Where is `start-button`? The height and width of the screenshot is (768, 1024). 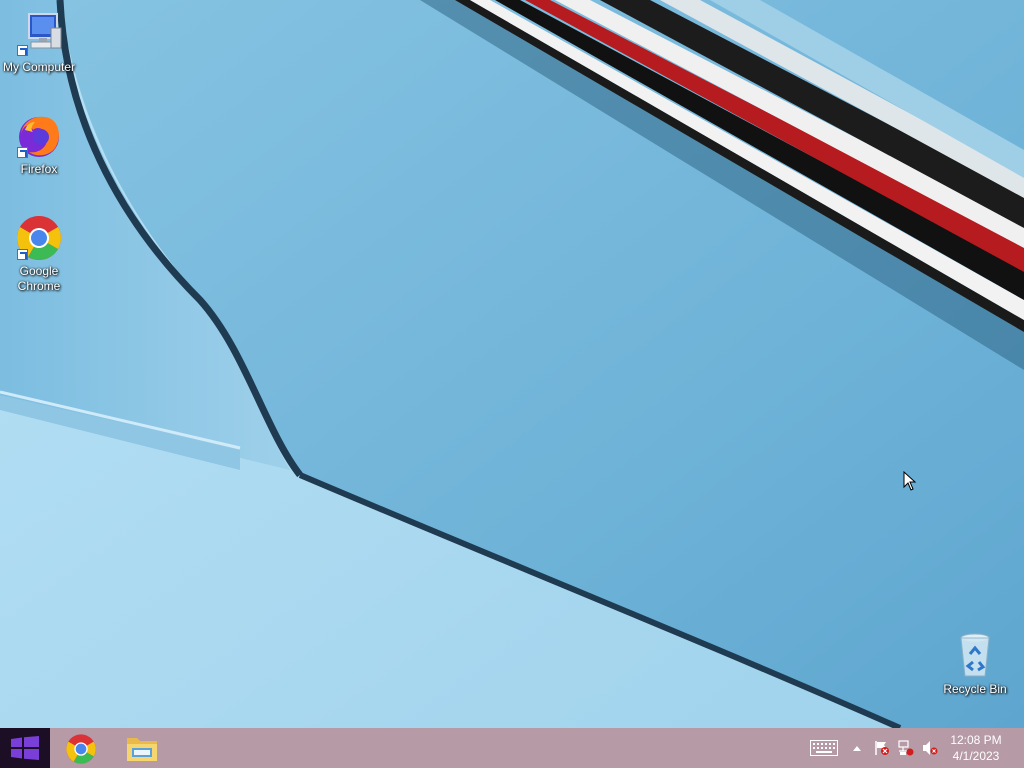 start-button is located at coordinates (25, 748).